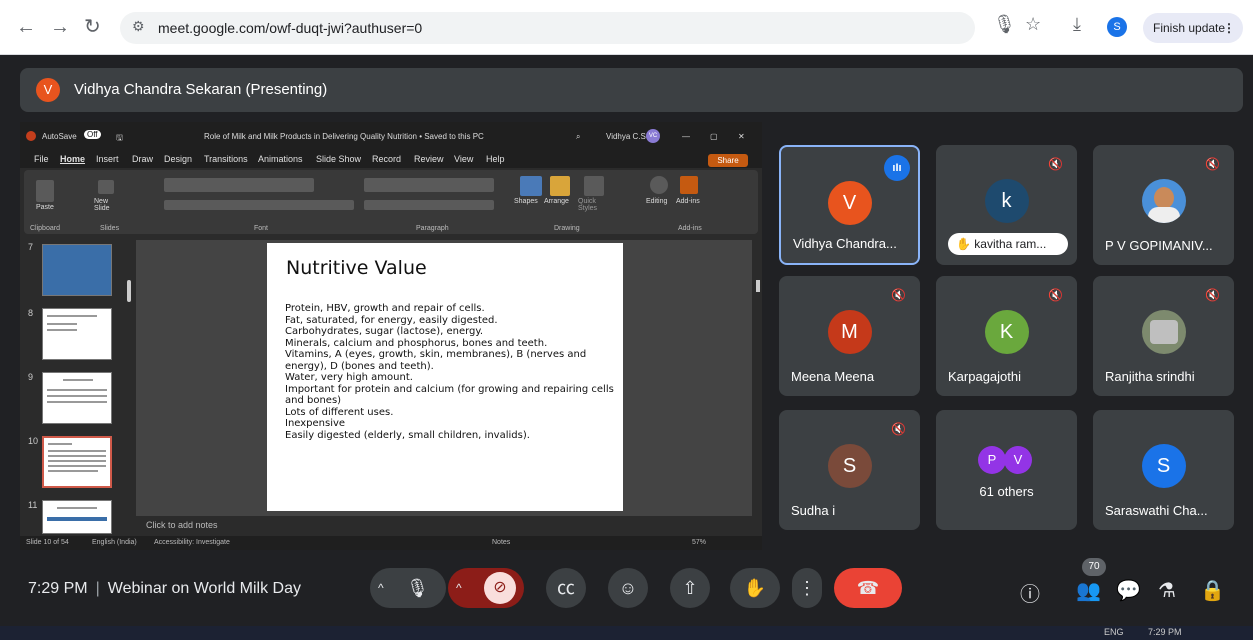 Image resolution: width=1253 pixels, height=640 pixels. Describe the element at coordinates (1006, 336) in the screenshot. I see `participant-tile: 🔇 K Karpagajothi` at that location.